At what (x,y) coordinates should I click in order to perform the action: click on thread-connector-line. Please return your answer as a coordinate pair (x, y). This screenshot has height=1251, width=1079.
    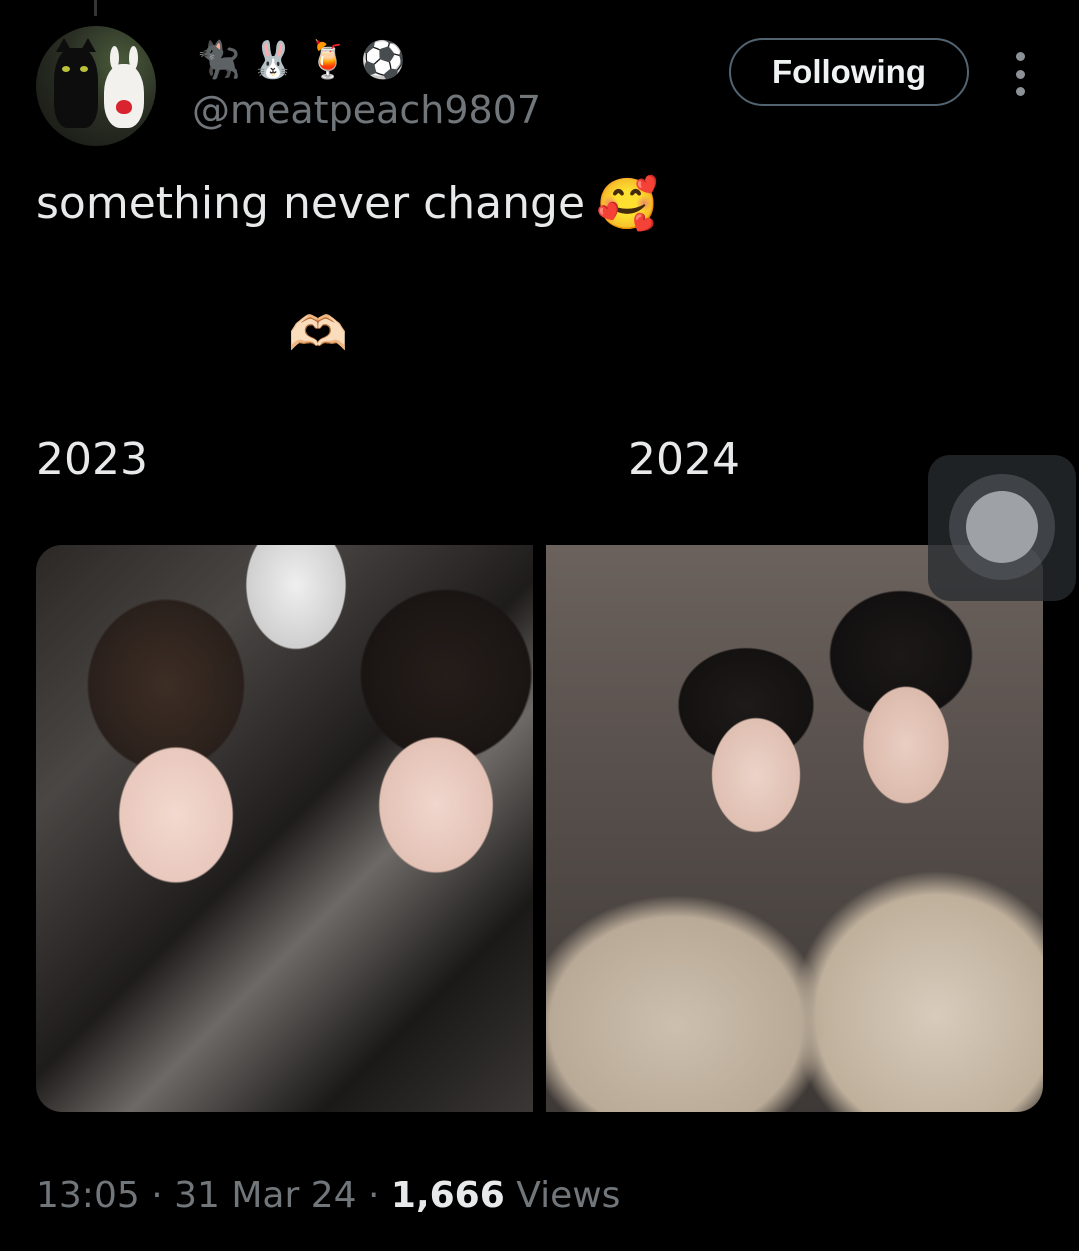
    Looking at the image, I should click on (95, 8).